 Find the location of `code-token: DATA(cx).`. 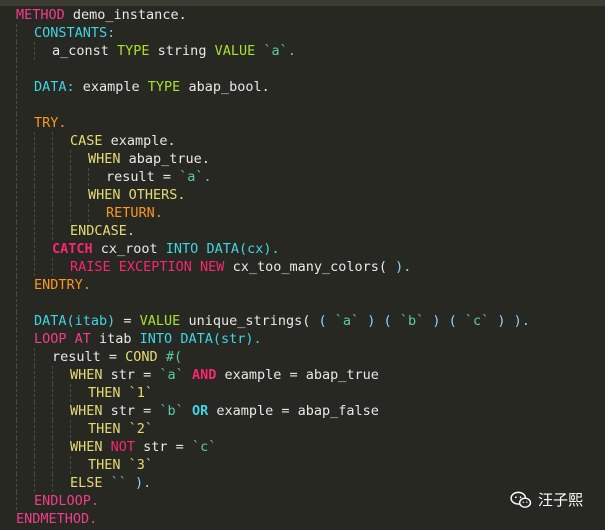

code-token: DATA(cx). is located at coordinates (239, 249).